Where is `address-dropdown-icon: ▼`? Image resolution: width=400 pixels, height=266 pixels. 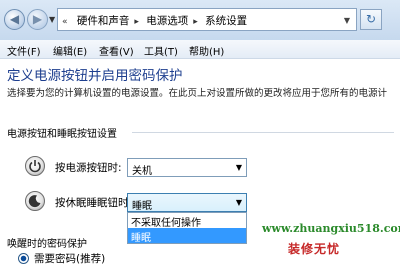 address-dropdown-icon: ▼ is located at coordinates (347, 20).